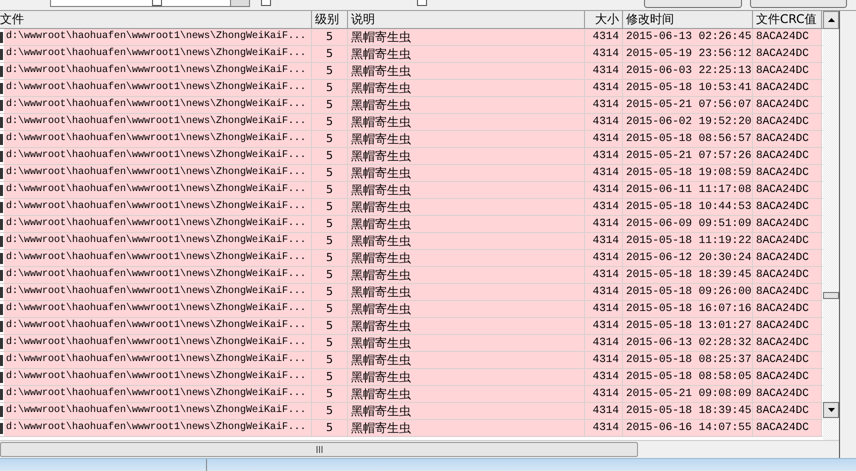 This screenshot has width=856, height=471. What do you see at coordinates (688, 241) in the screenshot?
I see `table-cell: 2015-05-18 11:19:22` at bounding box center [688, 241].